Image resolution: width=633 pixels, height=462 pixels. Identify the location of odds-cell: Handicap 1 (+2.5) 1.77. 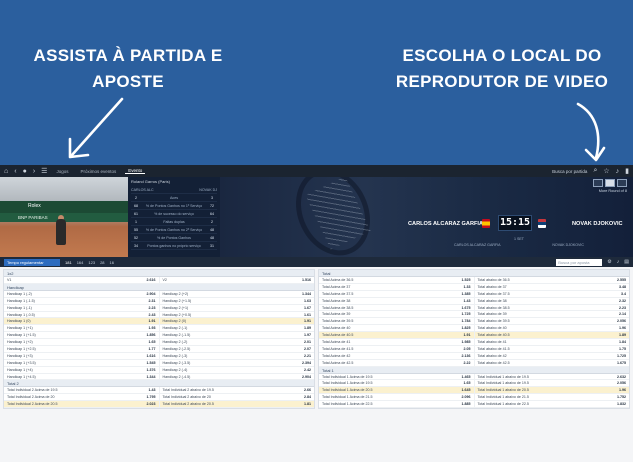
(82, 349).